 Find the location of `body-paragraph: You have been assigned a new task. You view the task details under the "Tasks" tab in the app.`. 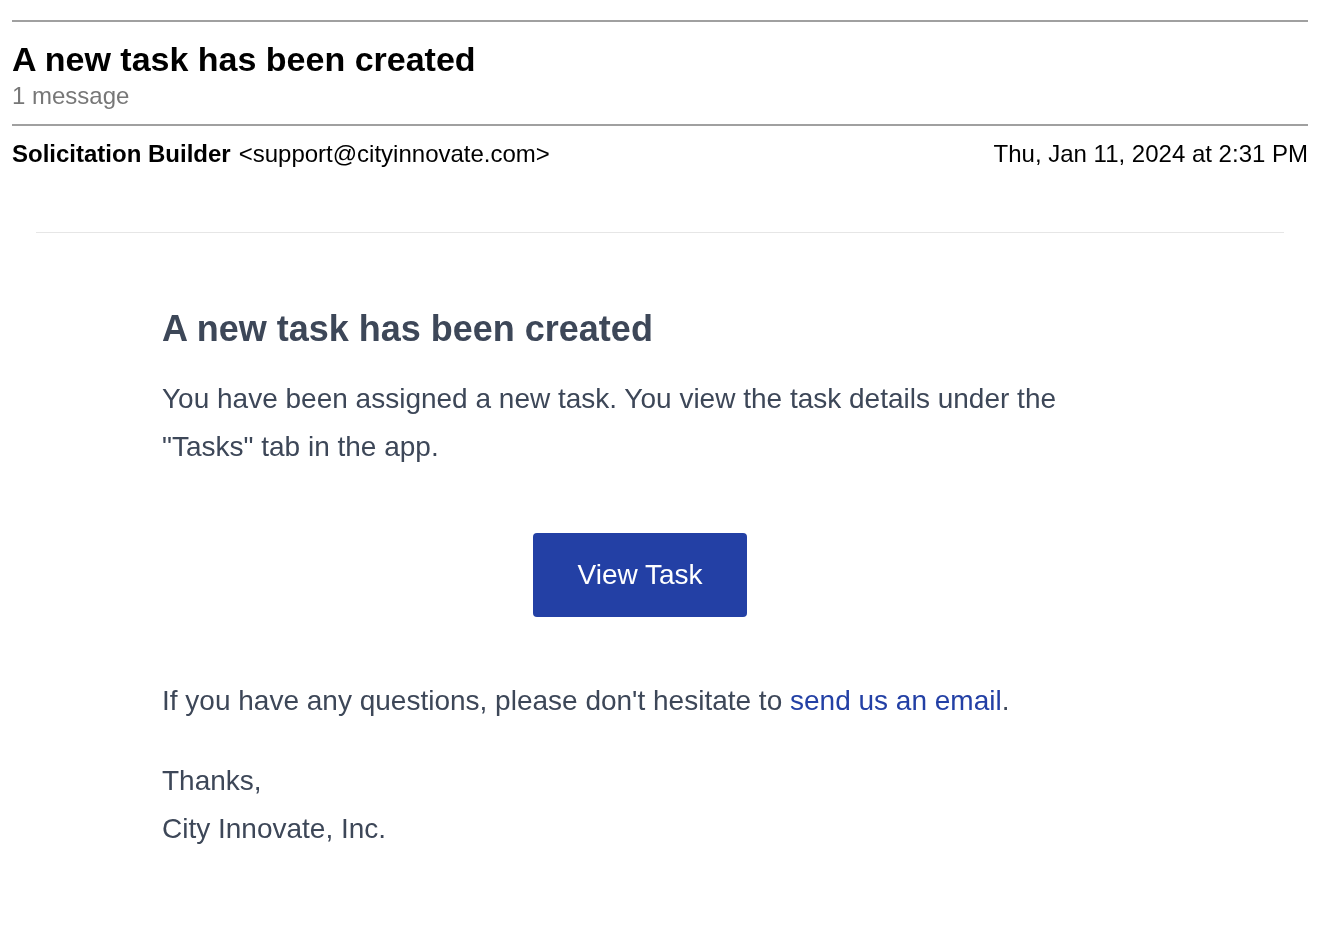

body-paragraph: You have been assigned a new task. You view the task details under the "Tasks" tab in the app. is located at coordinates (610, 423).